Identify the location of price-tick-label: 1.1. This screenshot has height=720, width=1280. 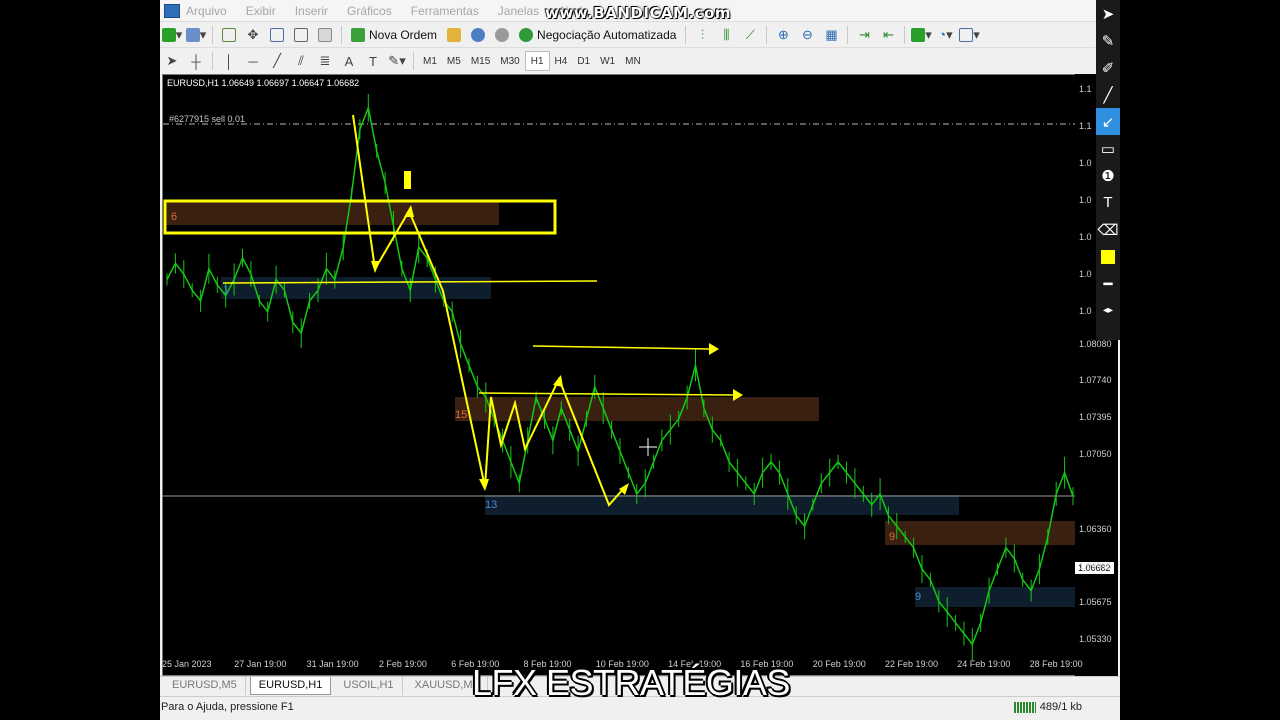
(1085, 126).